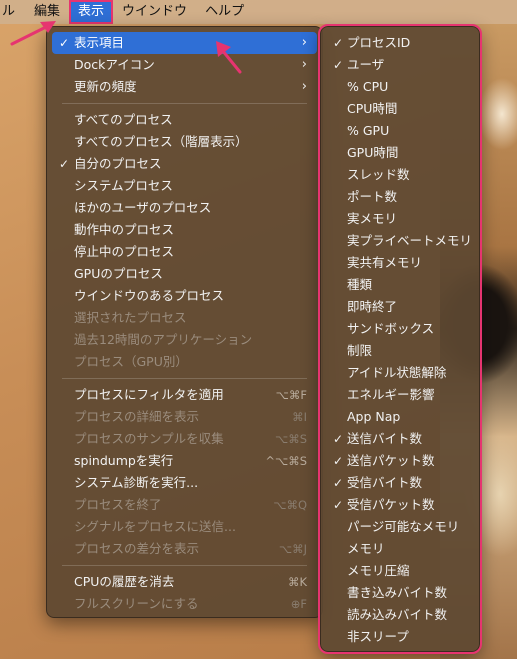 Image resolution: width=517 pixels, height=659 pixels. What do you see at coordinates (400, 505) in the screenshot?
I see `menu-item-column-21: ✓ 受信パケット数` at bounding box center [400, 505].